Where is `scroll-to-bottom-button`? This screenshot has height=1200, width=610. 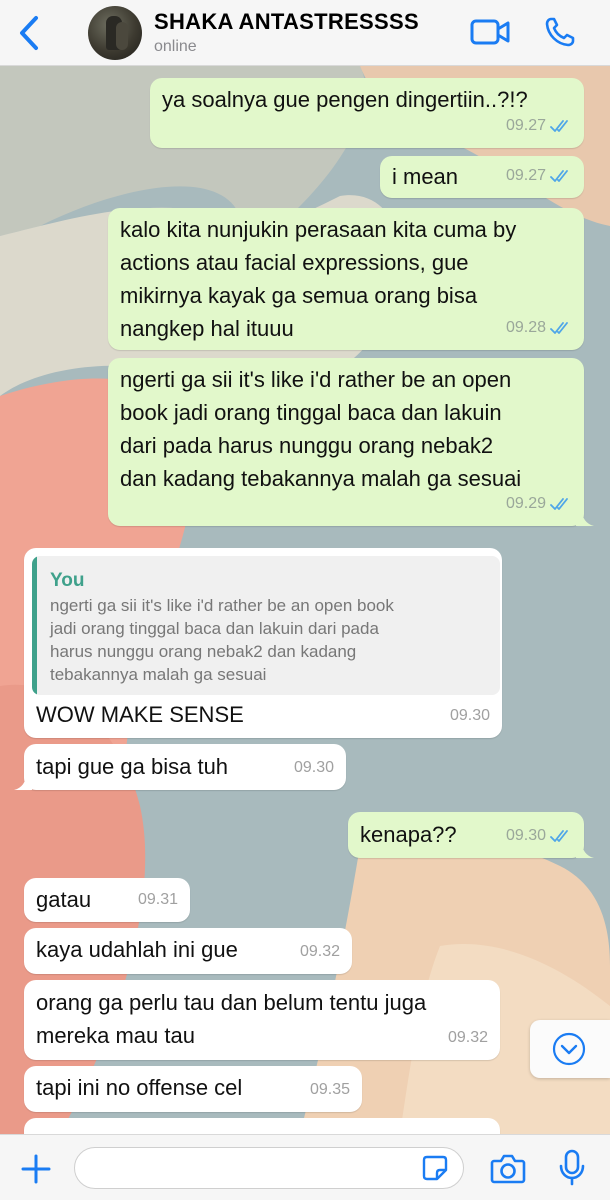 scroll-to-bottom-button is located at coordinates (570, 1049).